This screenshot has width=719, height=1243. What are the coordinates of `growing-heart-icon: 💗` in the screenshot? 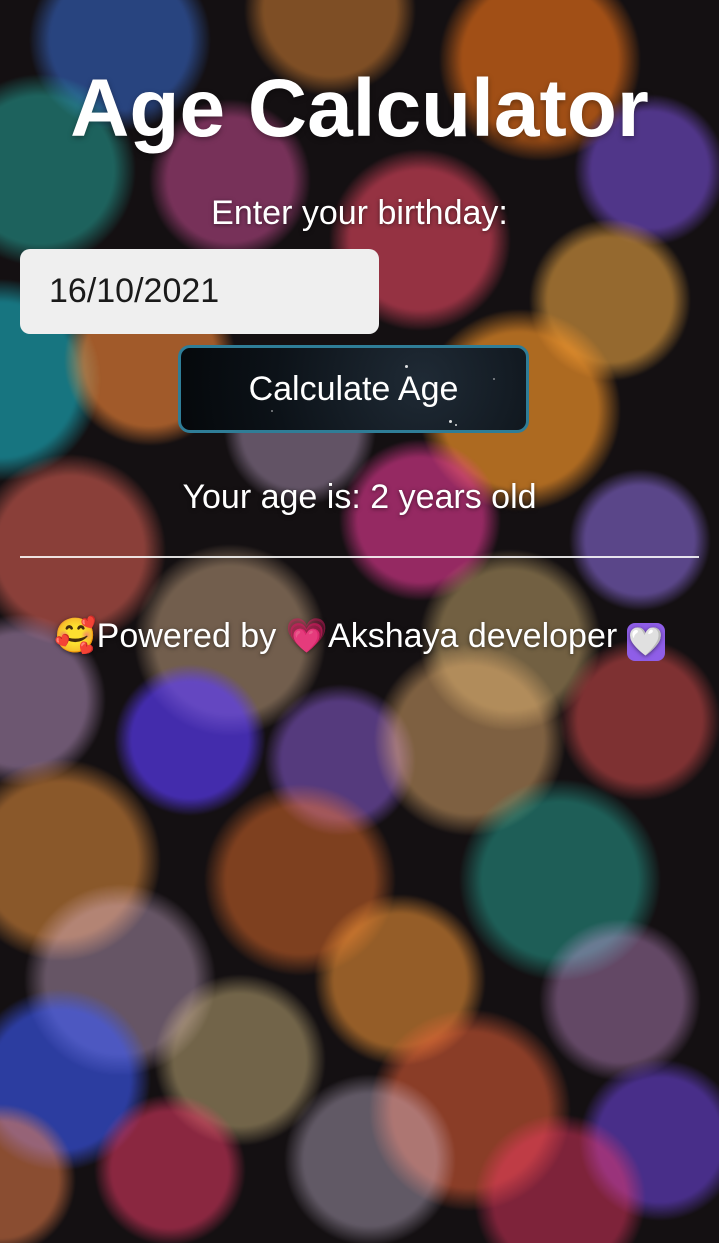 It's located at (307, 636).